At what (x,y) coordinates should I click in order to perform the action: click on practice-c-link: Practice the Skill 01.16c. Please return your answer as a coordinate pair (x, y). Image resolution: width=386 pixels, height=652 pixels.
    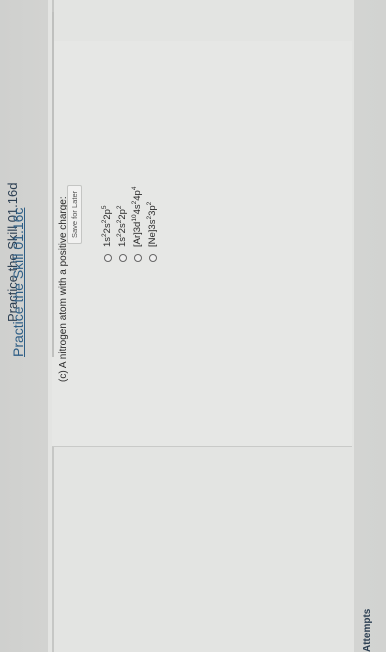
    Looking at the image, I should click on (18, 282).